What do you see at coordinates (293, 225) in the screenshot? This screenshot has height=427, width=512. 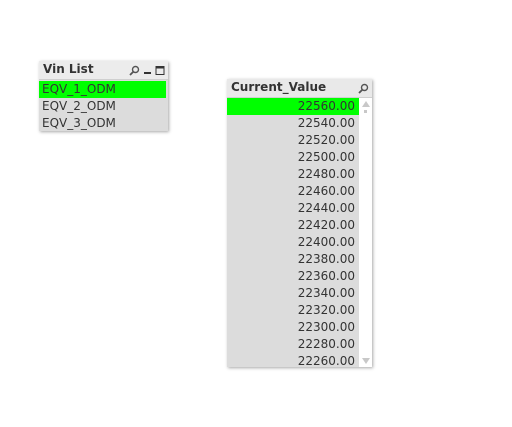 I see `current-value-item: 22420.00` at bounding box center [293, 225].